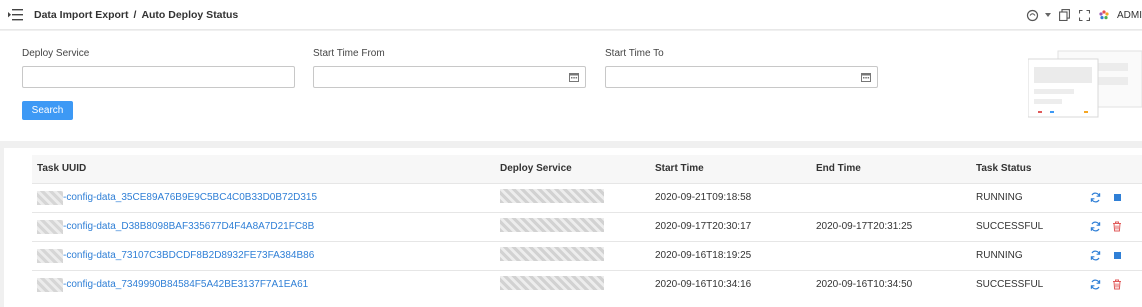  I want to click on breadcrumb-item-data-import-export: Data Import Export, so click(81, 15).